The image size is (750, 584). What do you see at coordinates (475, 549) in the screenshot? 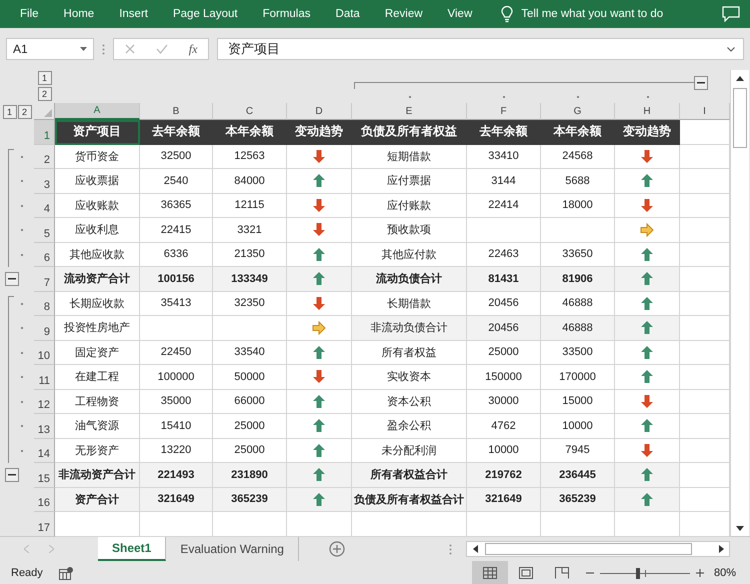
I see `scroll-left-icon` at bounding box center [475, 549].